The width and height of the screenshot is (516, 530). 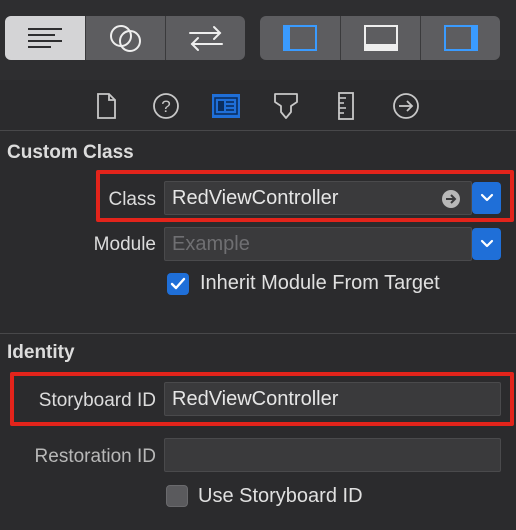 I want to click on standard-editor-button, so click(x=45, y=38).